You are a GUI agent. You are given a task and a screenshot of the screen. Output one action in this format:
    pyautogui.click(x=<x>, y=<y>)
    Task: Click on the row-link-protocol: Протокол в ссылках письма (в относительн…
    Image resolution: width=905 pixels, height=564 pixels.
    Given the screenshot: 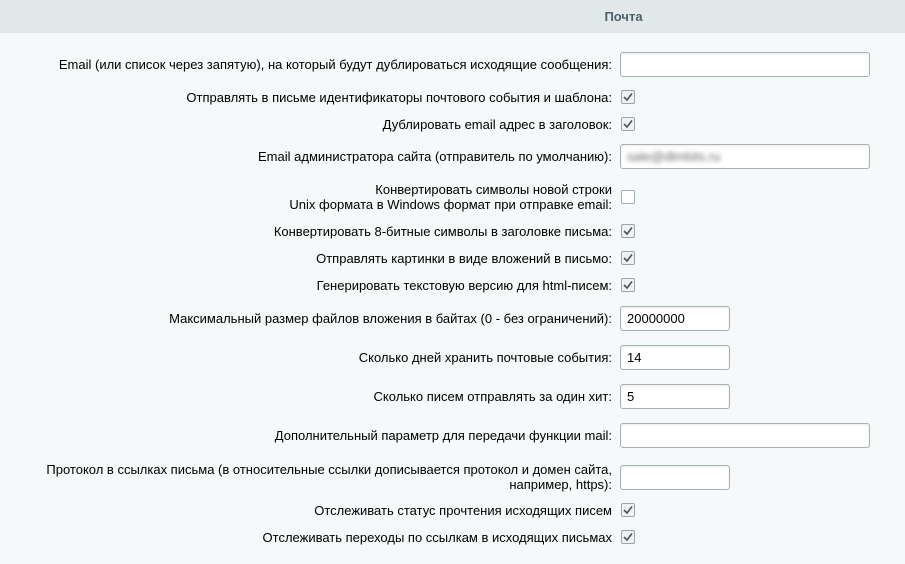 What is the action you would take?
    pyautogui.click(x=452, y=477)
    